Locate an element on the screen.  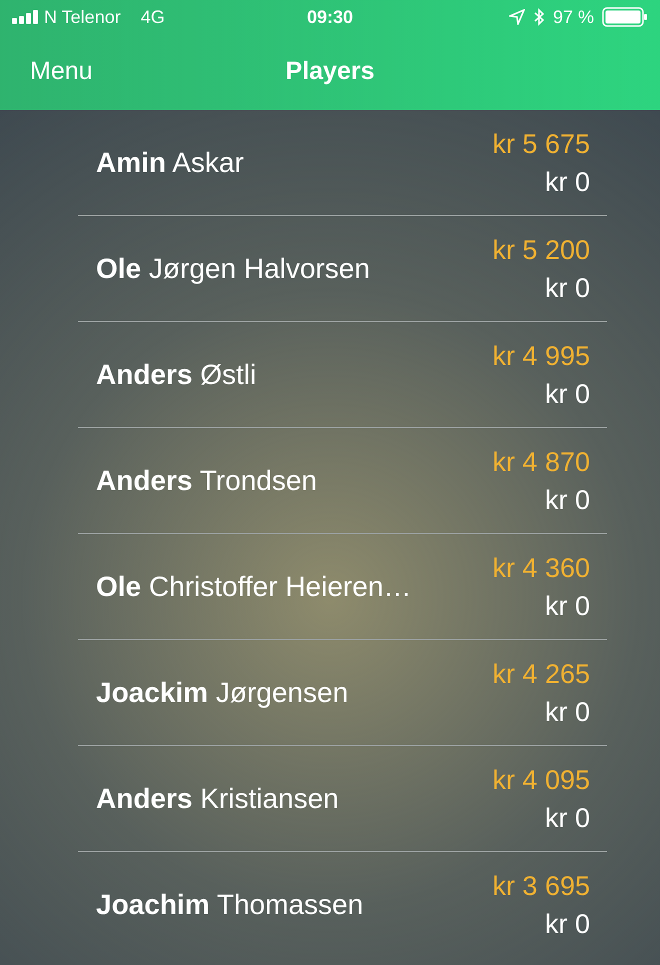
player-amount: kr 4 995 is located at coordinates (541, 356).